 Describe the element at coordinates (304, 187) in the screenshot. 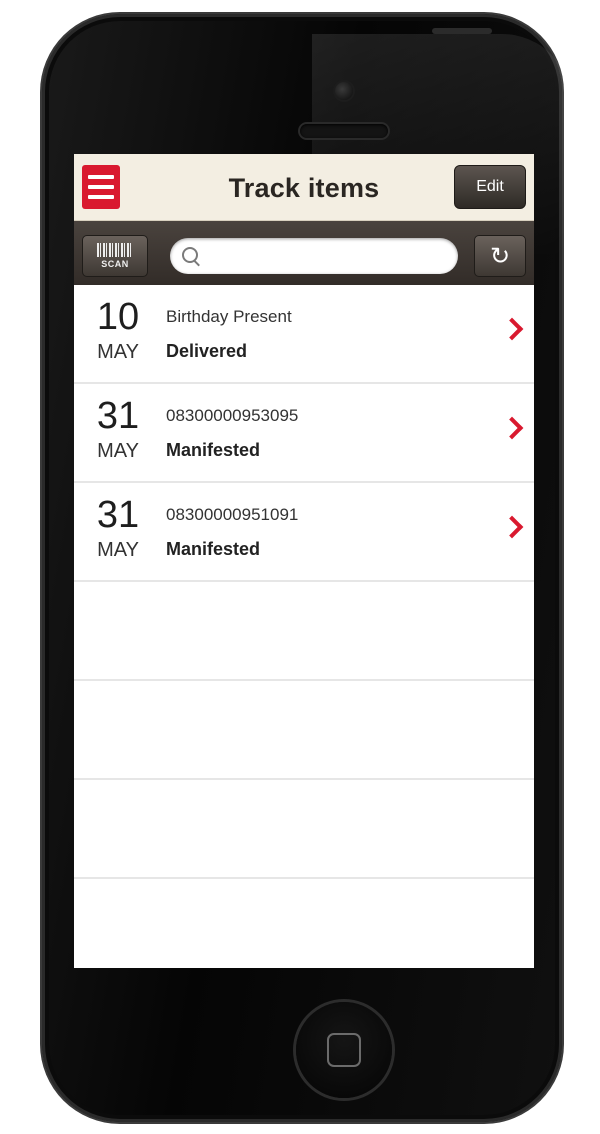

I see `navigation-bar: Track items Edit` at that location.